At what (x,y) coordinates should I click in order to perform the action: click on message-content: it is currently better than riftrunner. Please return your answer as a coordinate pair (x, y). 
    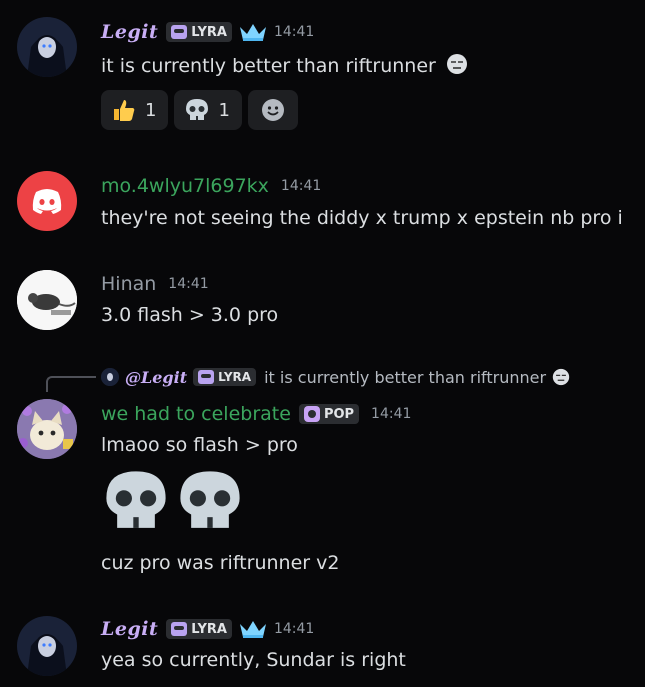
    Looking at the image, I should click on (284, 66).